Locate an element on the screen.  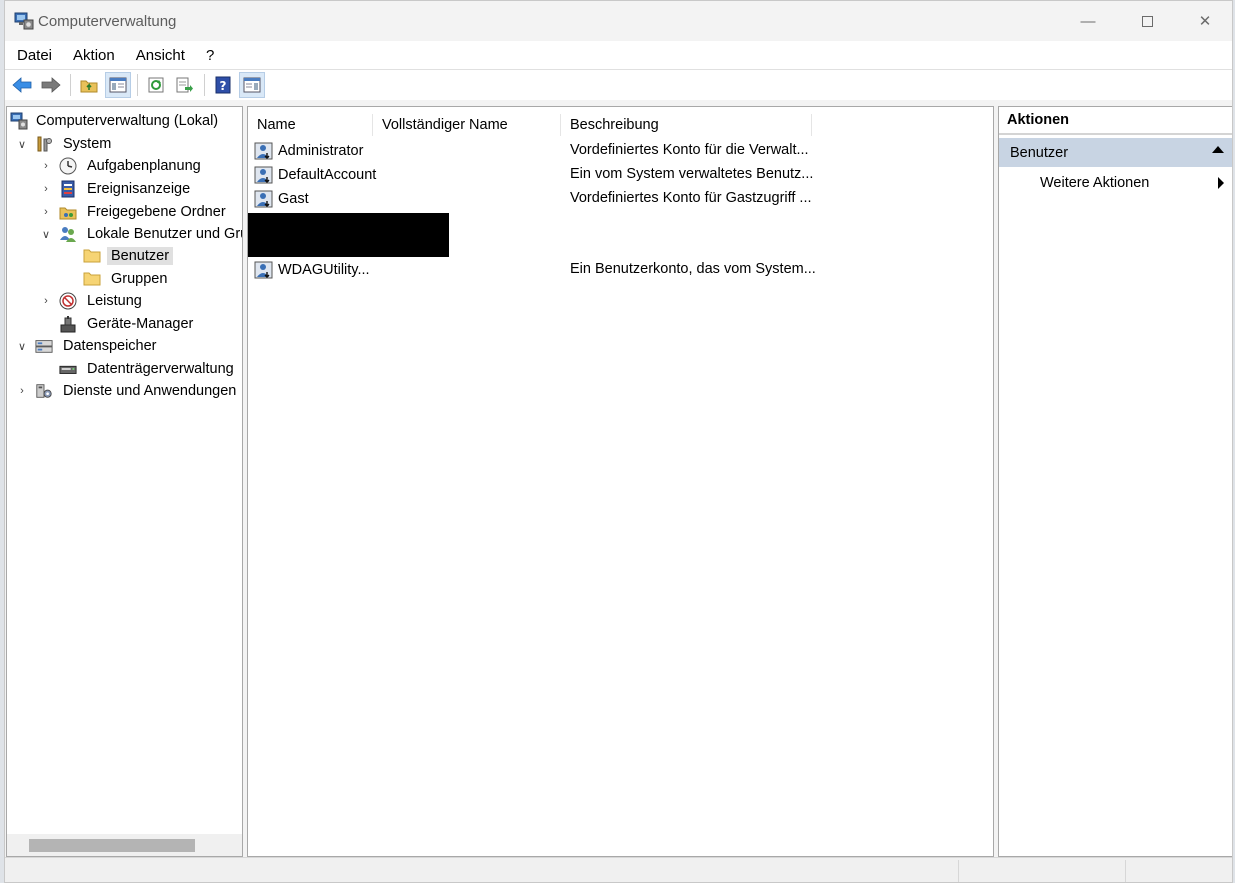
device-manager-icon is located at coordinates (68, 324).